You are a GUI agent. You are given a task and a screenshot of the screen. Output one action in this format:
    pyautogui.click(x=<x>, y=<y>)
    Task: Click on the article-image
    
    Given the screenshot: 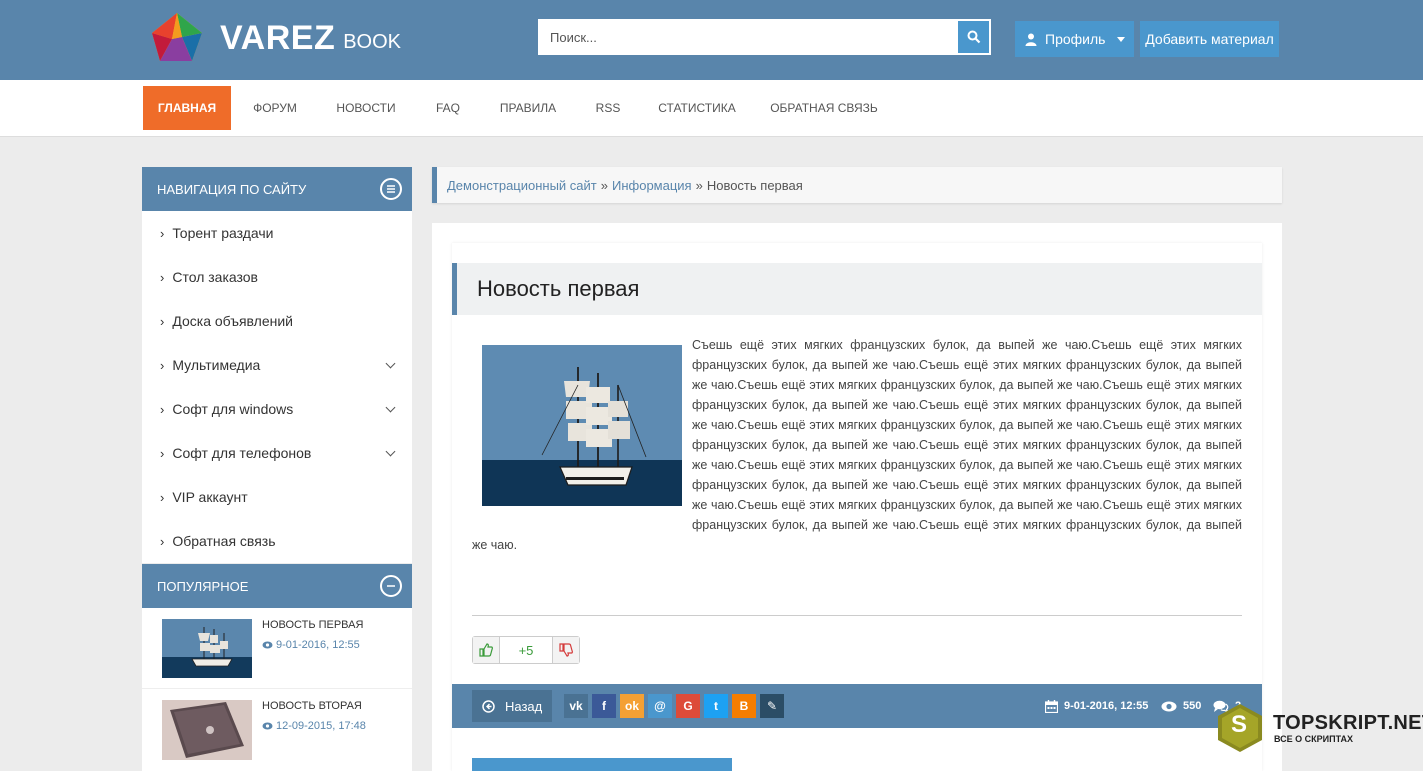 What is the action you would take?
    pyautogui.click(x=582, y=425)
    